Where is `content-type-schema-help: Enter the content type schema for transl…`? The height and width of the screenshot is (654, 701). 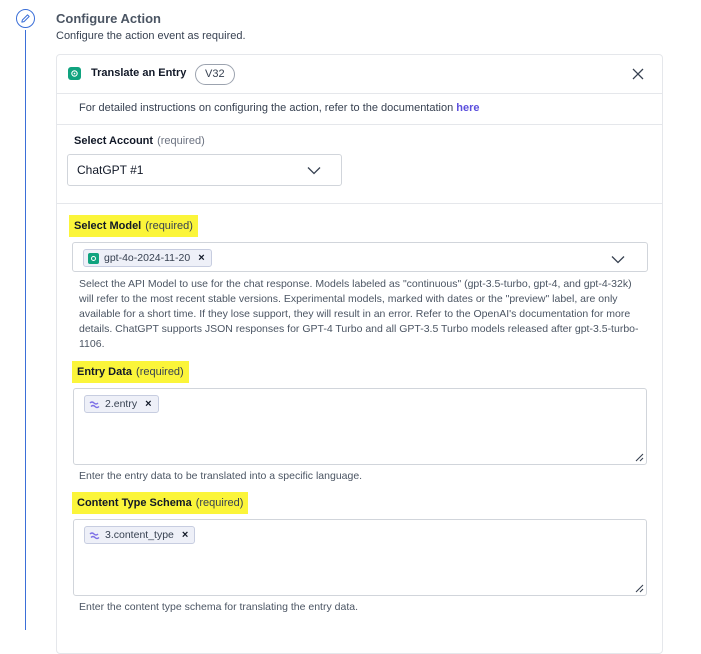
content-type-schema-help: Enter the content type schema for transl… is located at coordinates (218, 607).